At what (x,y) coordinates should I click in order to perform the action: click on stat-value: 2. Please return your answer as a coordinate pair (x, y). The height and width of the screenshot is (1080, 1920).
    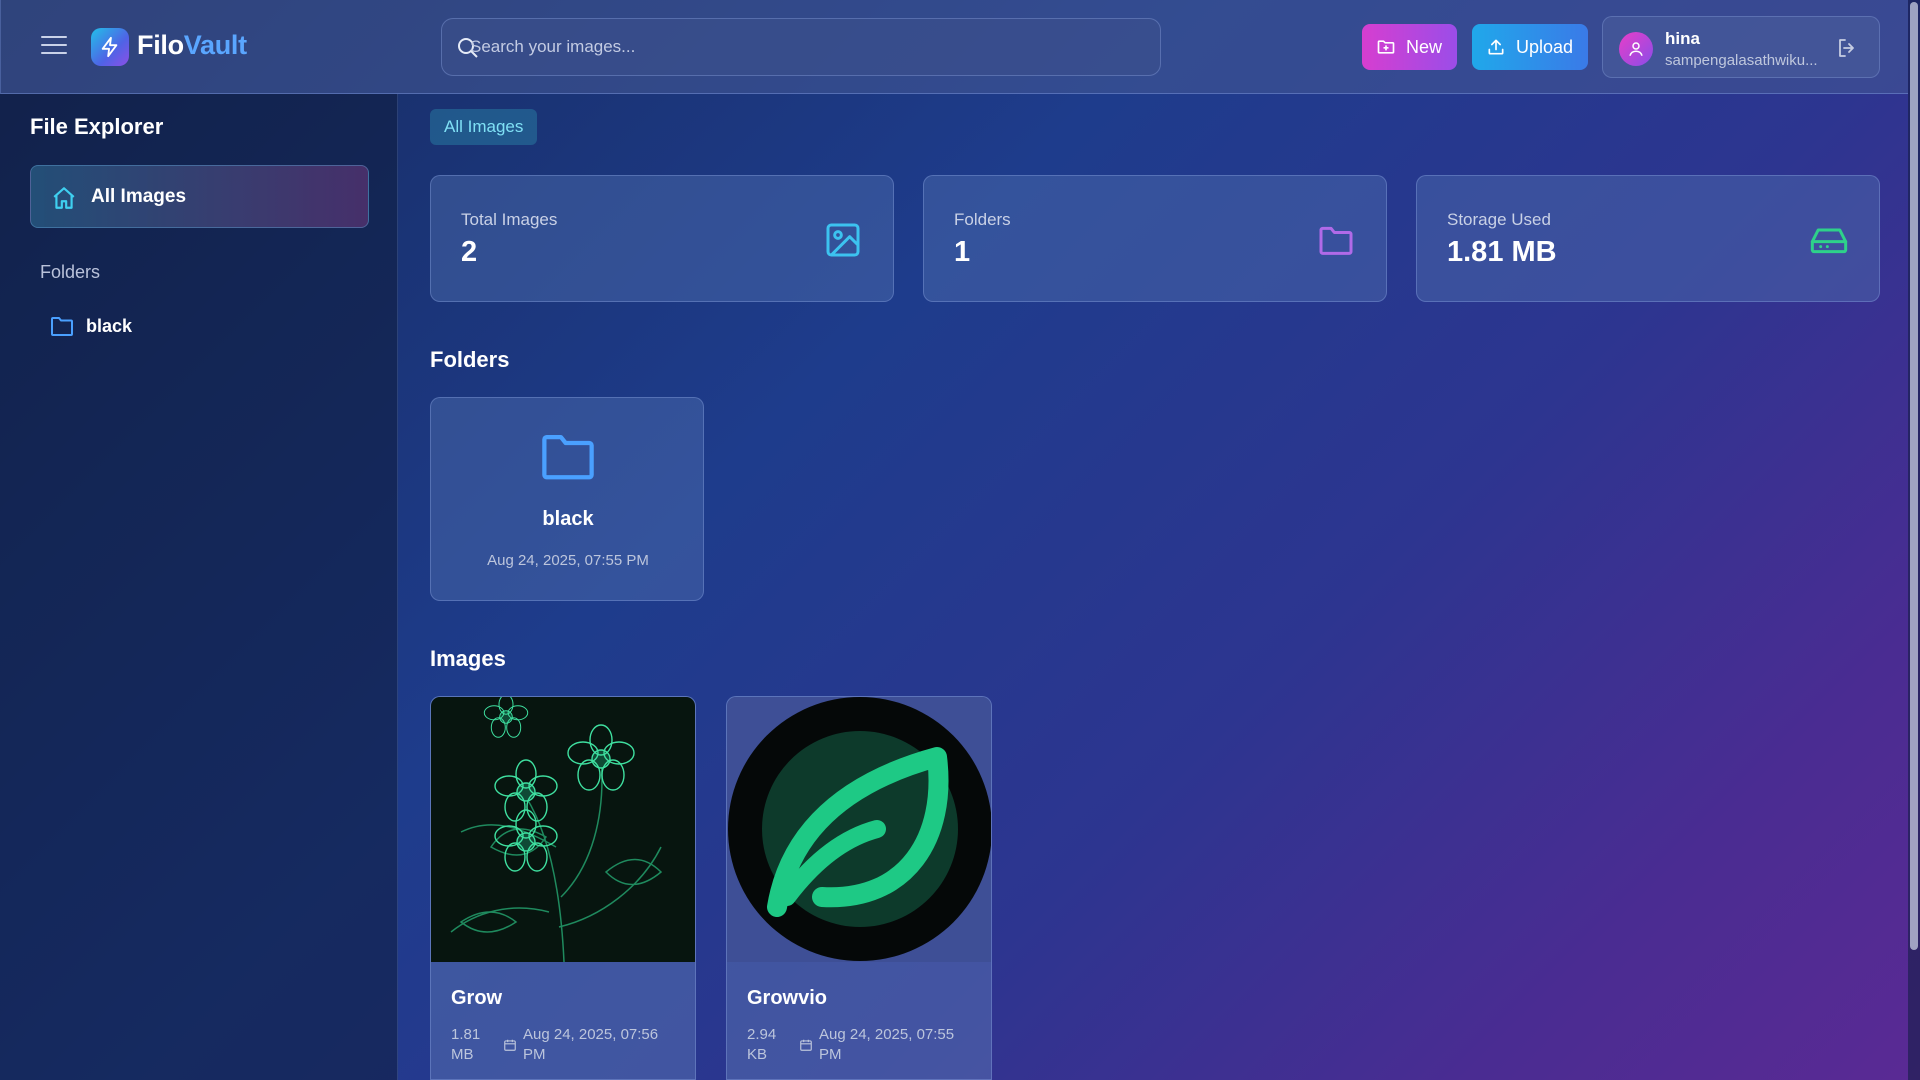
    Looking at the image, I should click on (469, 252).